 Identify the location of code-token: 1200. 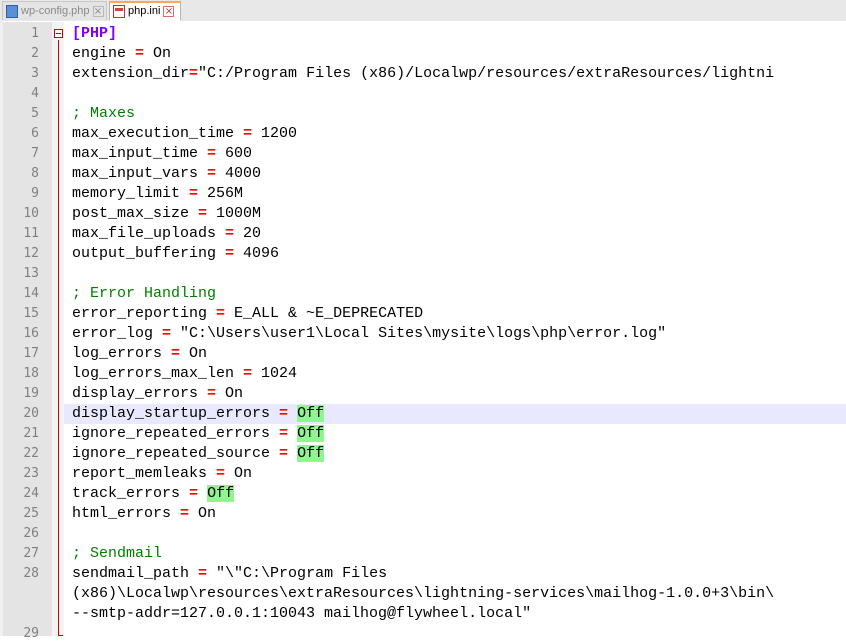
(275, 133).